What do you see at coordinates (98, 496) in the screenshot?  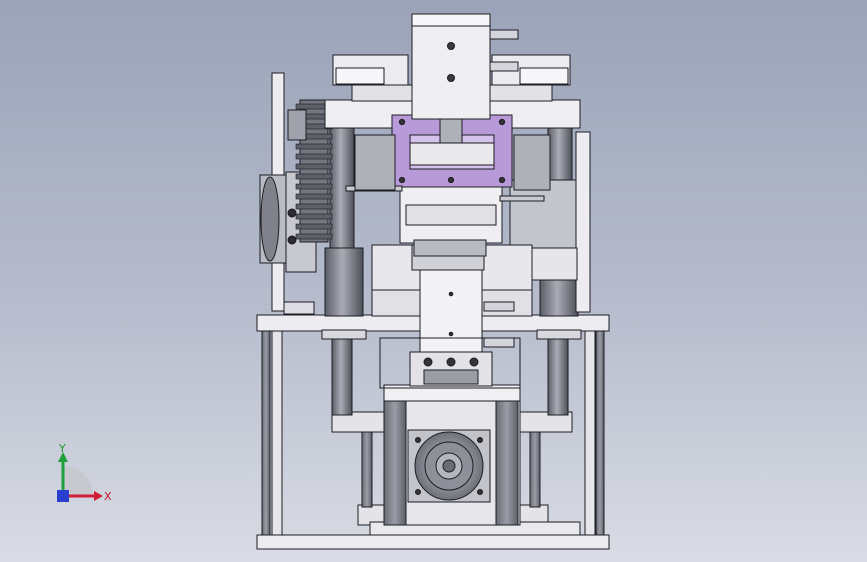 I see `triad-x-arrow` at bounding box center [98, 496].